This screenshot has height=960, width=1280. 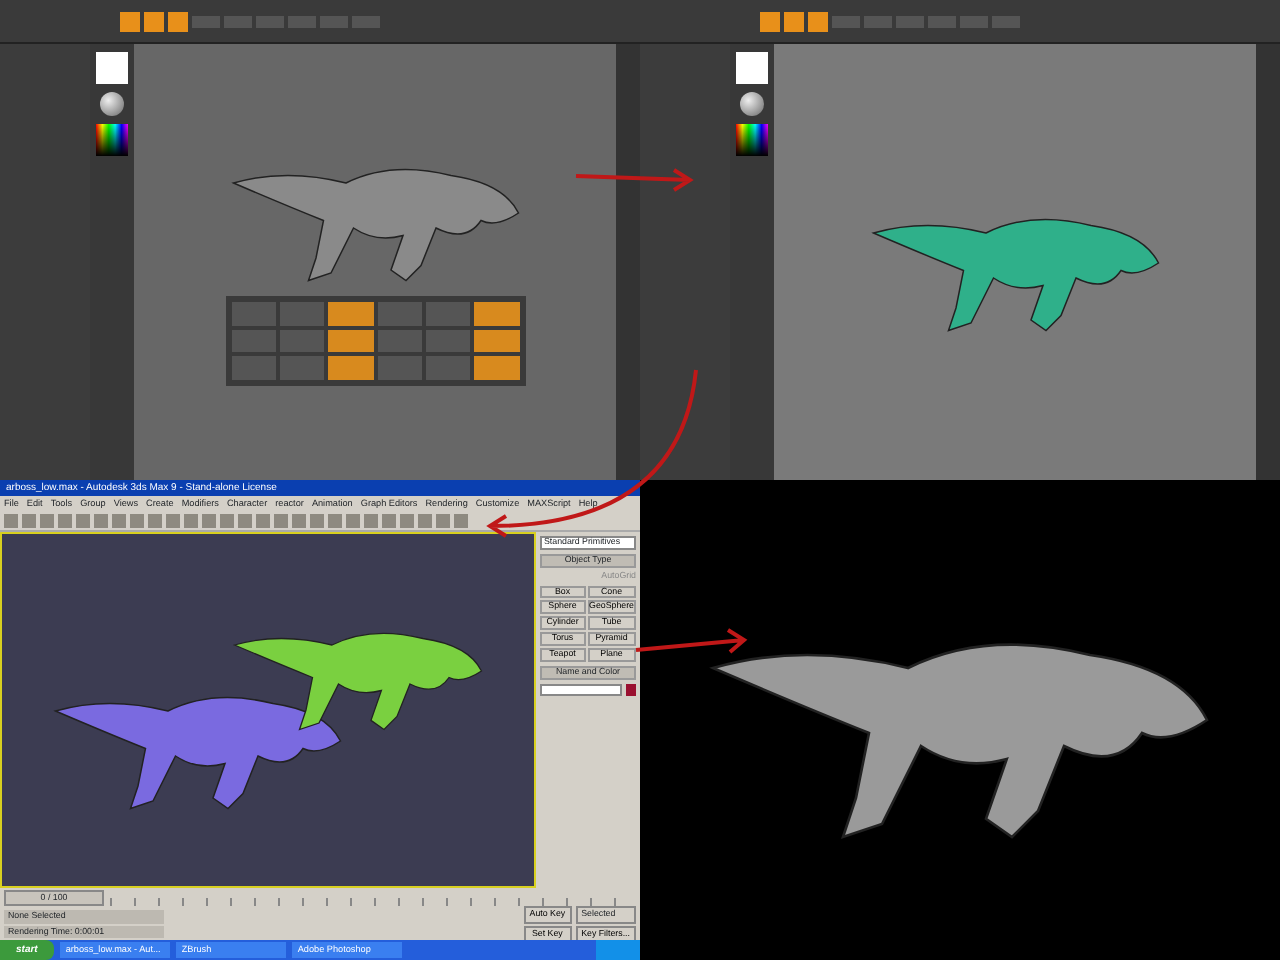 What do you see at coordinates (581, 689) in the screenshot?
I see `name-field` at bounding box center [581, 689].